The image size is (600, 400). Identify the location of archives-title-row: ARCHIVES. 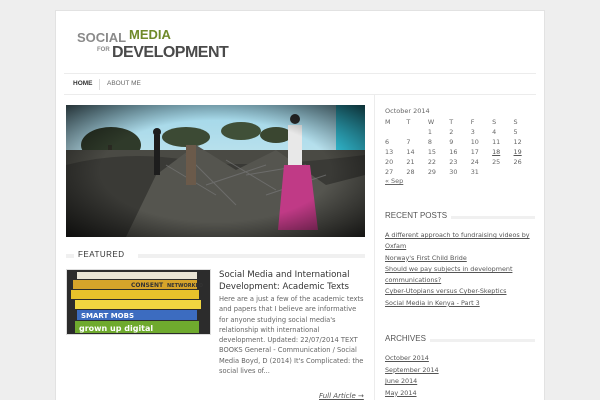
(460, 340).